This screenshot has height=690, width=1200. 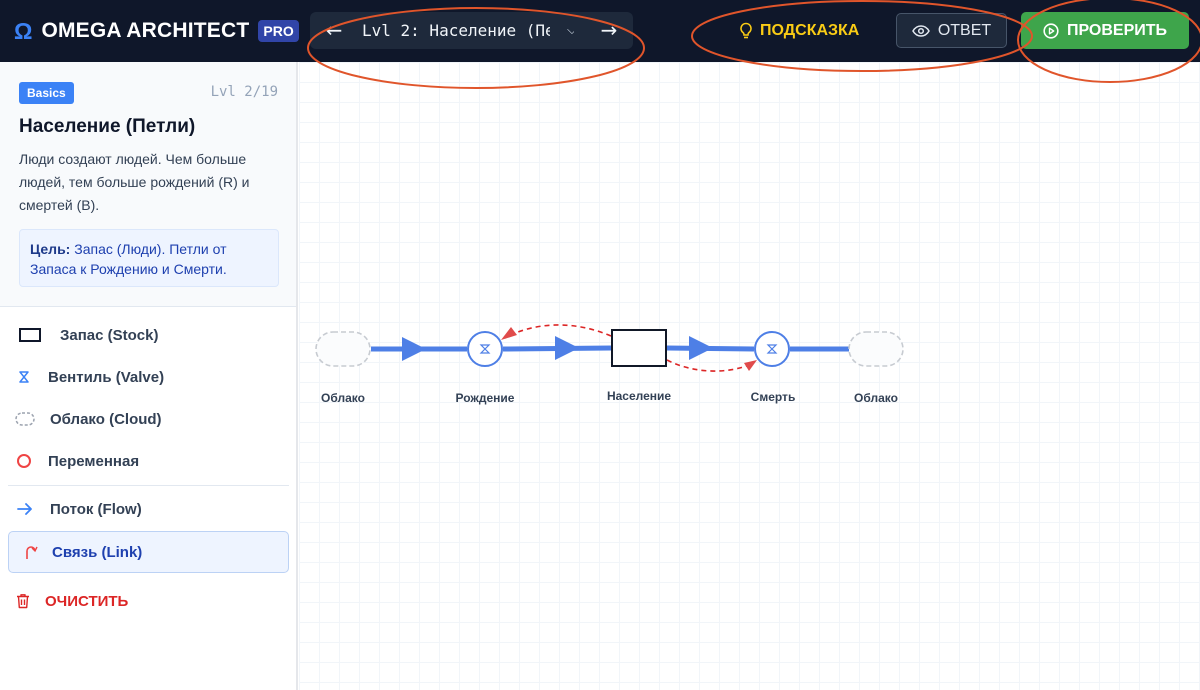 What do you see at coordinates (485, 398) in the screenshot?
I see `label-valve-birth: Рождение` at bounding box center [485, 398].